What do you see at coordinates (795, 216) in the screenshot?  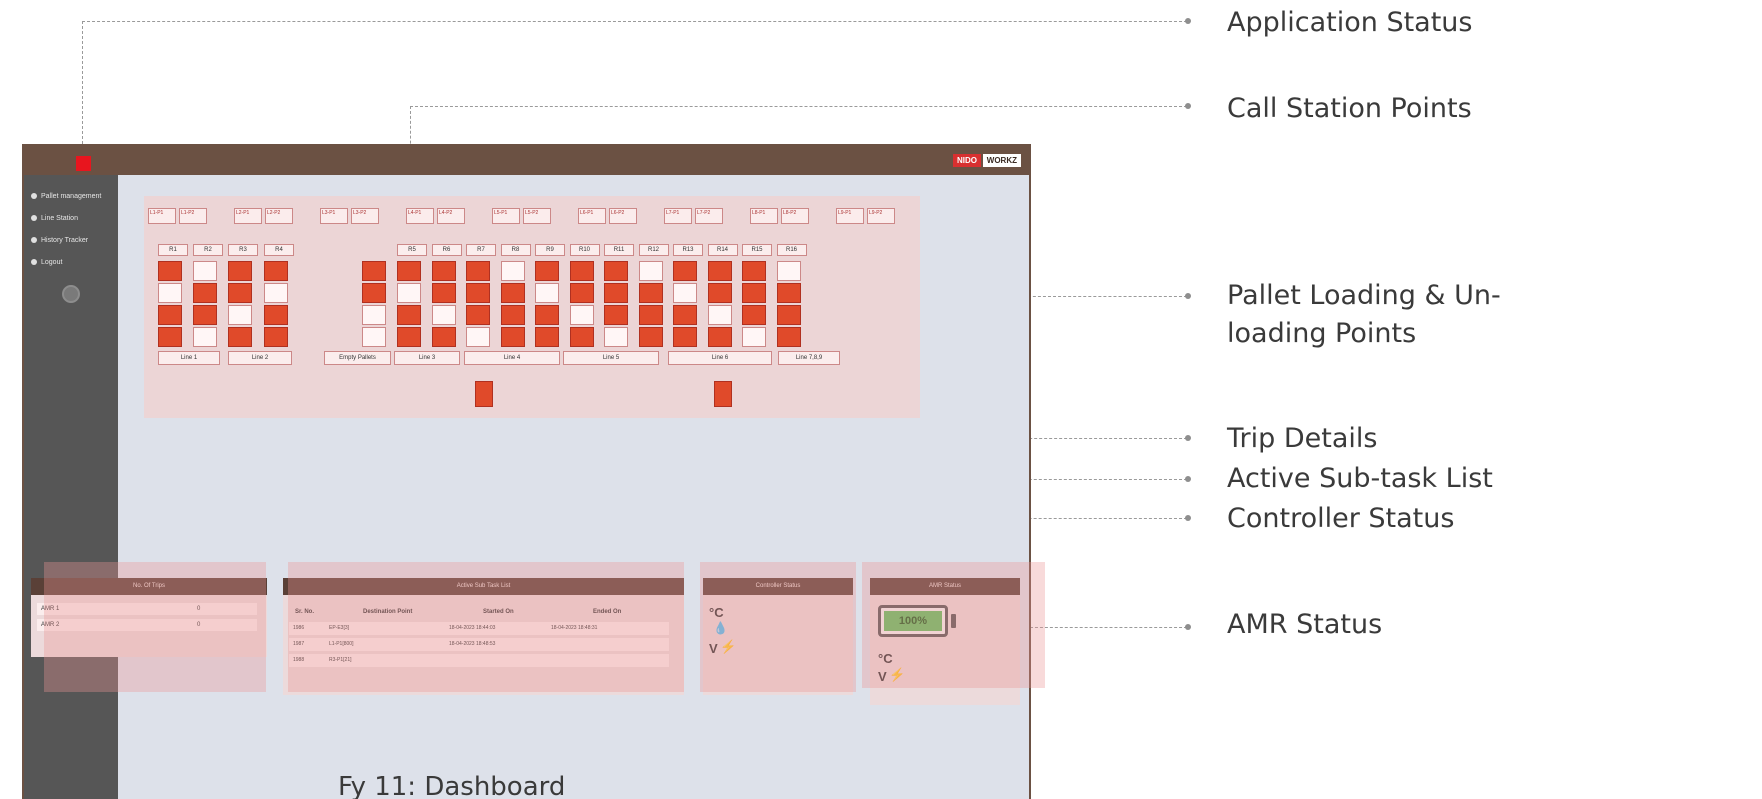 I see `call-station-point: L8-P2` at bounding box center [795, 216].